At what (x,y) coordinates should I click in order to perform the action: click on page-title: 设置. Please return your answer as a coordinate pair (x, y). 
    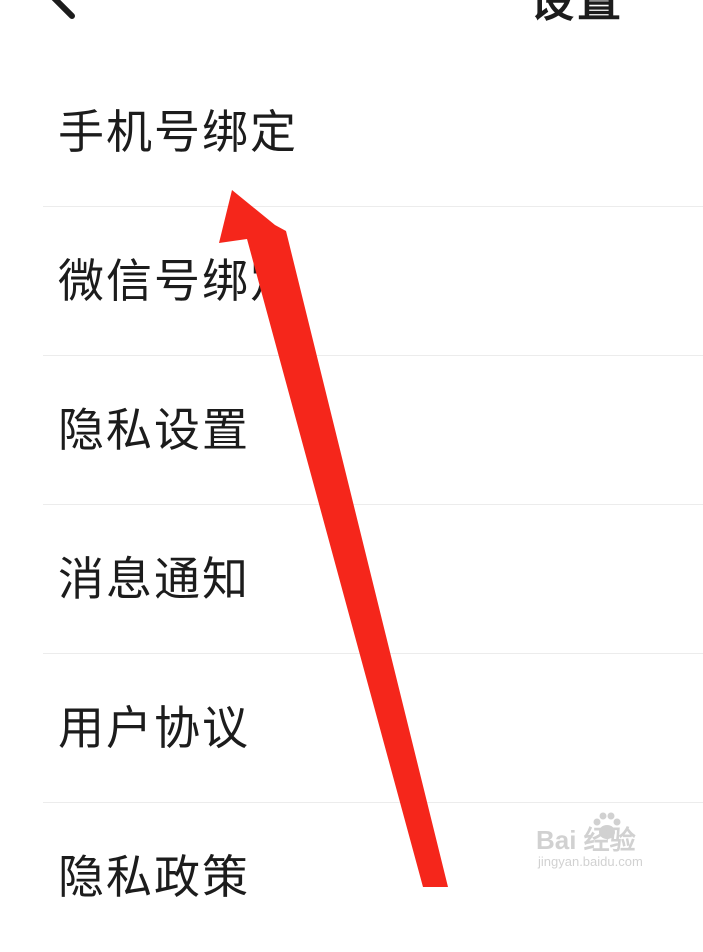
    Looking at the image, I should click on (577, 13).